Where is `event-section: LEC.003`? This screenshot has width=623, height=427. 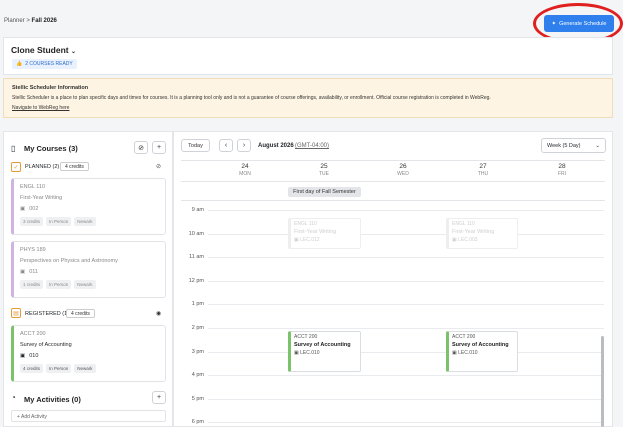
event-section: LEC.003 is located at coordinates (468, 240).